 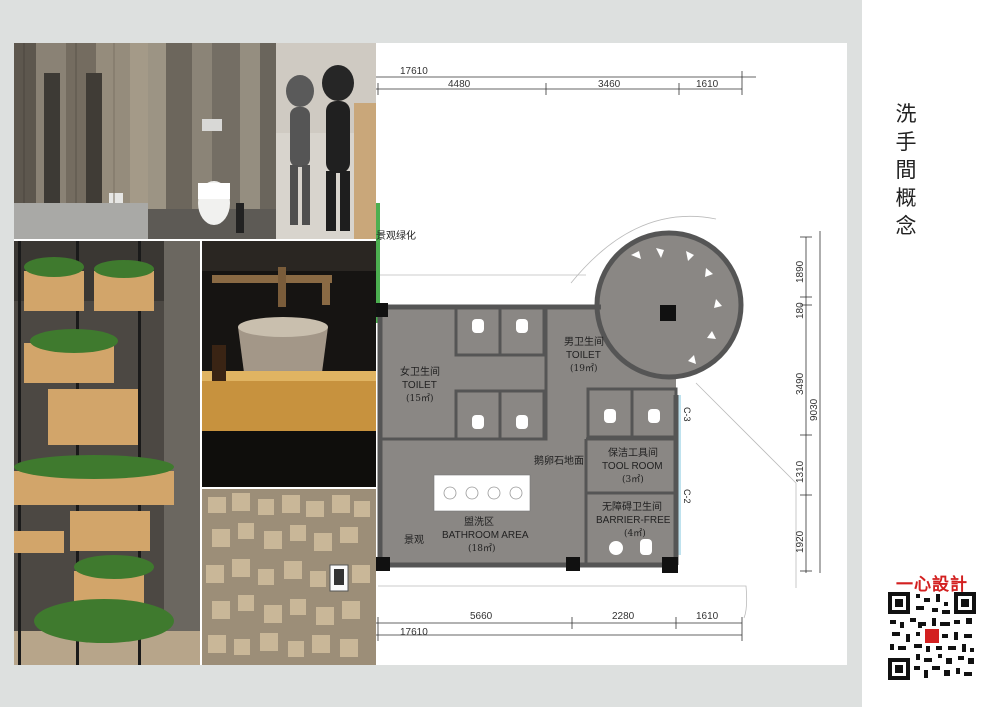 I want to click on section-mark-c2: C-2, so click(x=687, y=496).